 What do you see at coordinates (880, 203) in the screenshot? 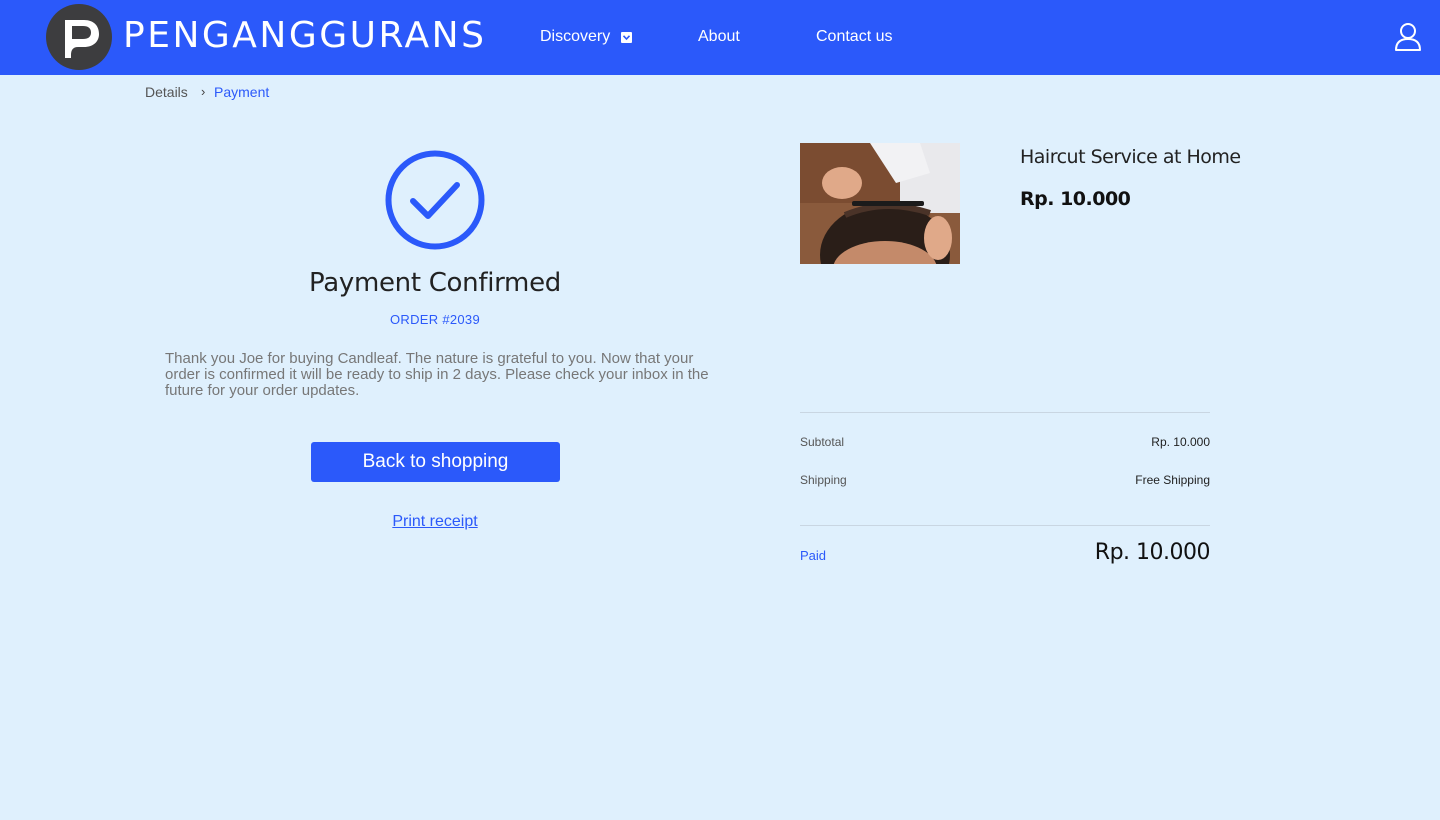
I see `product-image` at bounding box center [880, 203].